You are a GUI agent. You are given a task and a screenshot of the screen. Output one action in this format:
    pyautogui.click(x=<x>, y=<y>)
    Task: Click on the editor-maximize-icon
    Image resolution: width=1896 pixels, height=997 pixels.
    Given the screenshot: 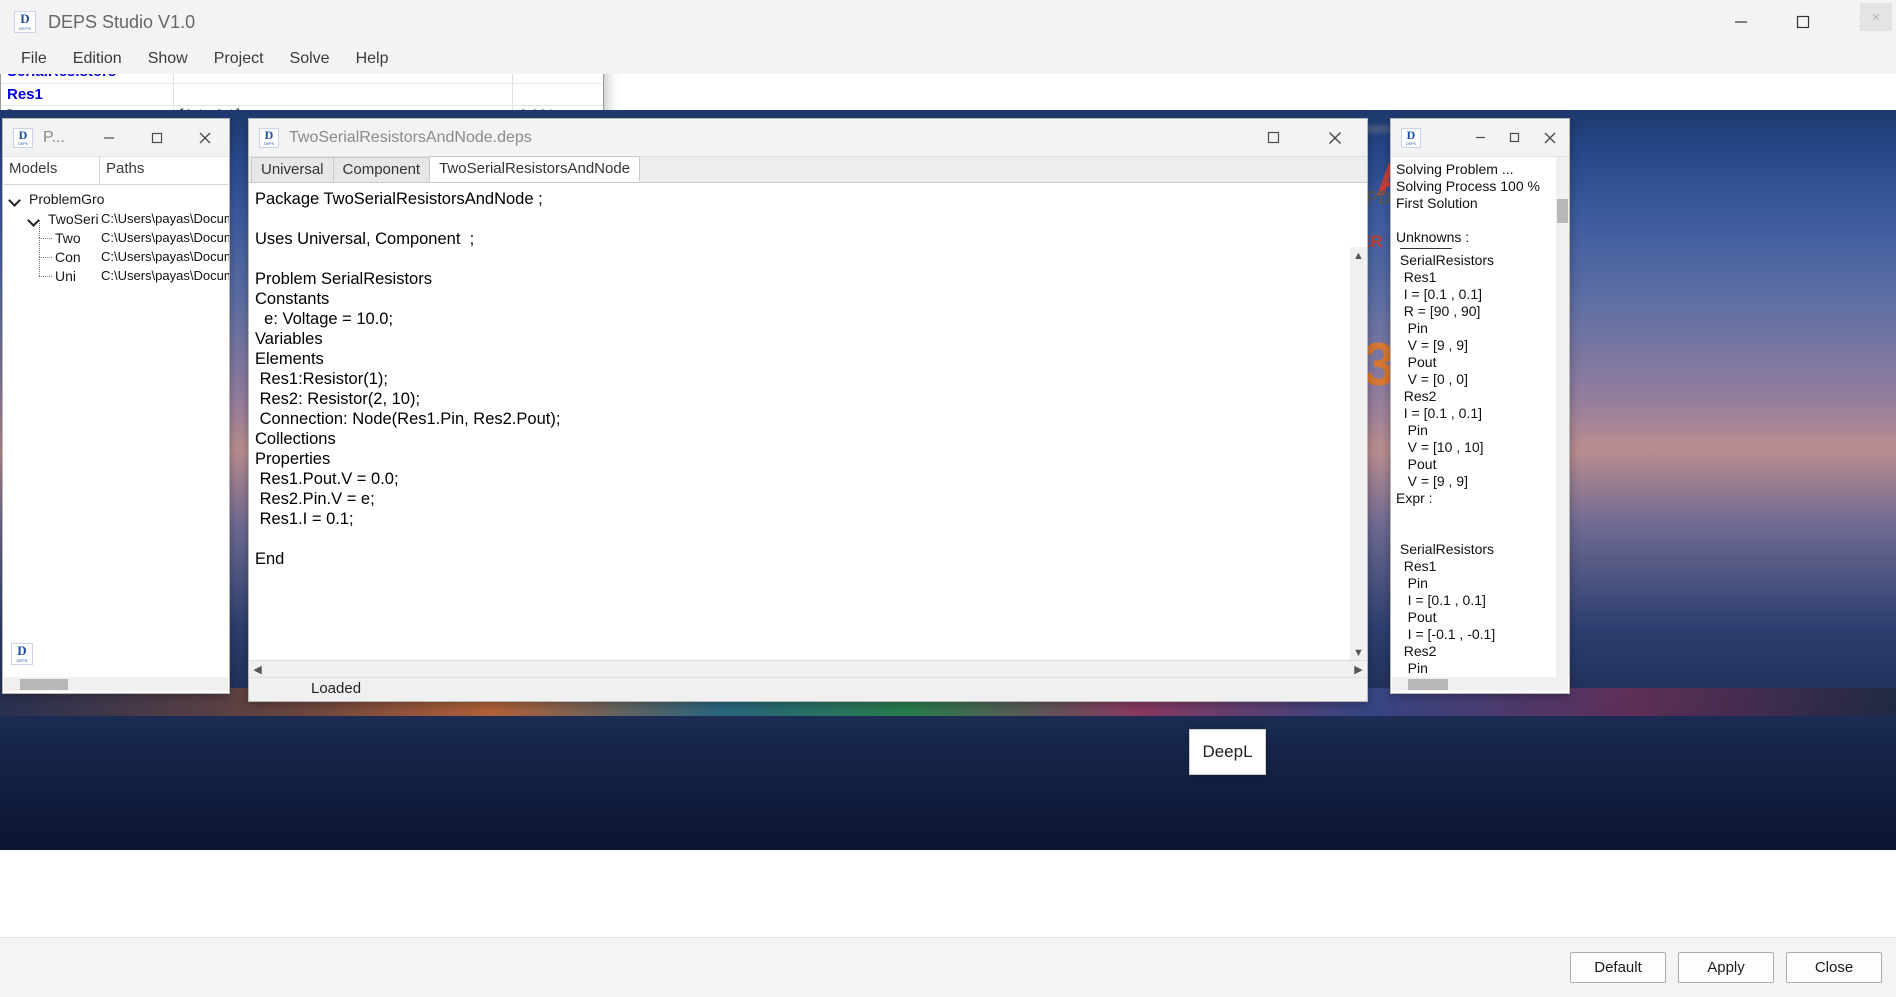 What is the action you would take?
    pyautogui.click(x=1273, y=138)
    